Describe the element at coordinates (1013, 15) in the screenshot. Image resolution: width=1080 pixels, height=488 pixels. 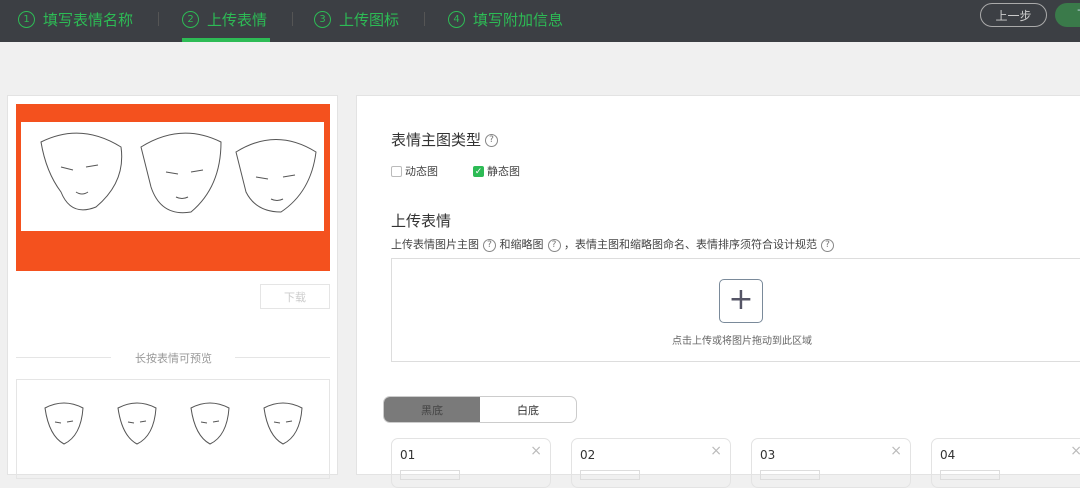
I see `prev-button: 上一步` at that location.